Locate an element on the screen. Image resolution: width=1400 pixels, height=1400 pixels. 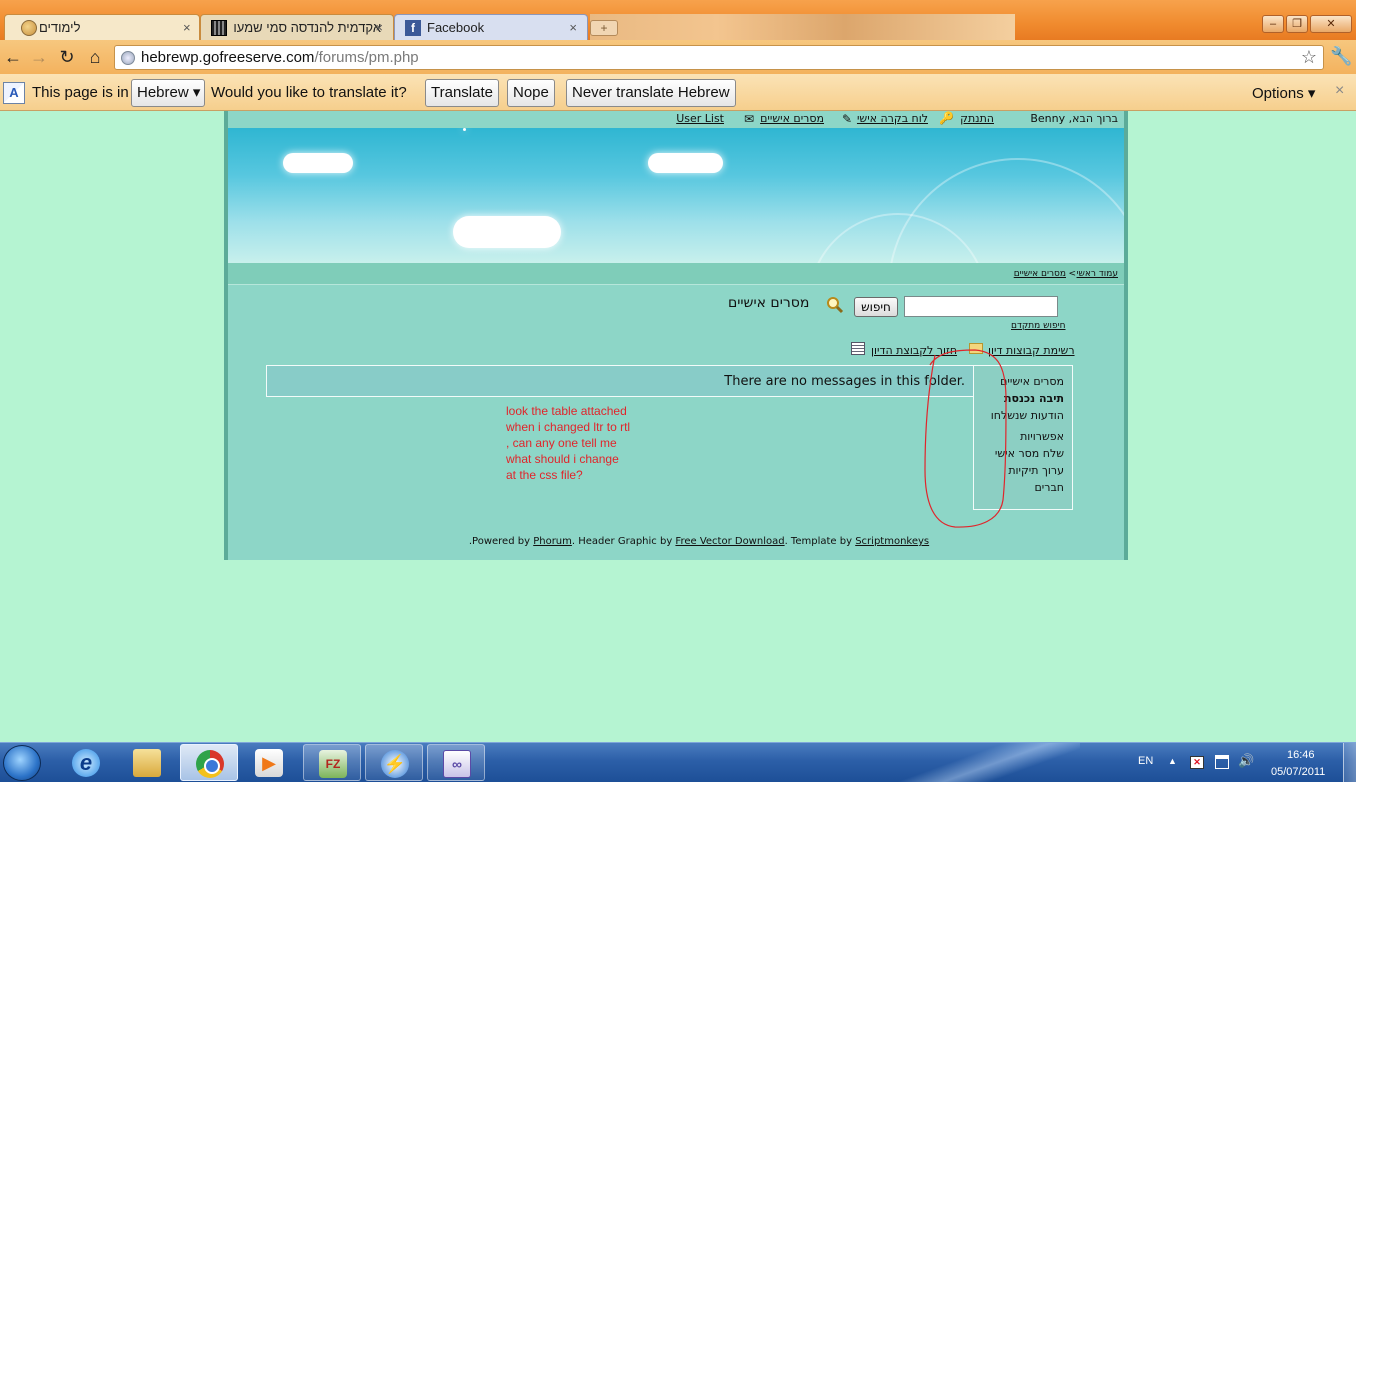
forum-list-link: רשימת קבוצות דיון is located at coordinates (1031, 350).